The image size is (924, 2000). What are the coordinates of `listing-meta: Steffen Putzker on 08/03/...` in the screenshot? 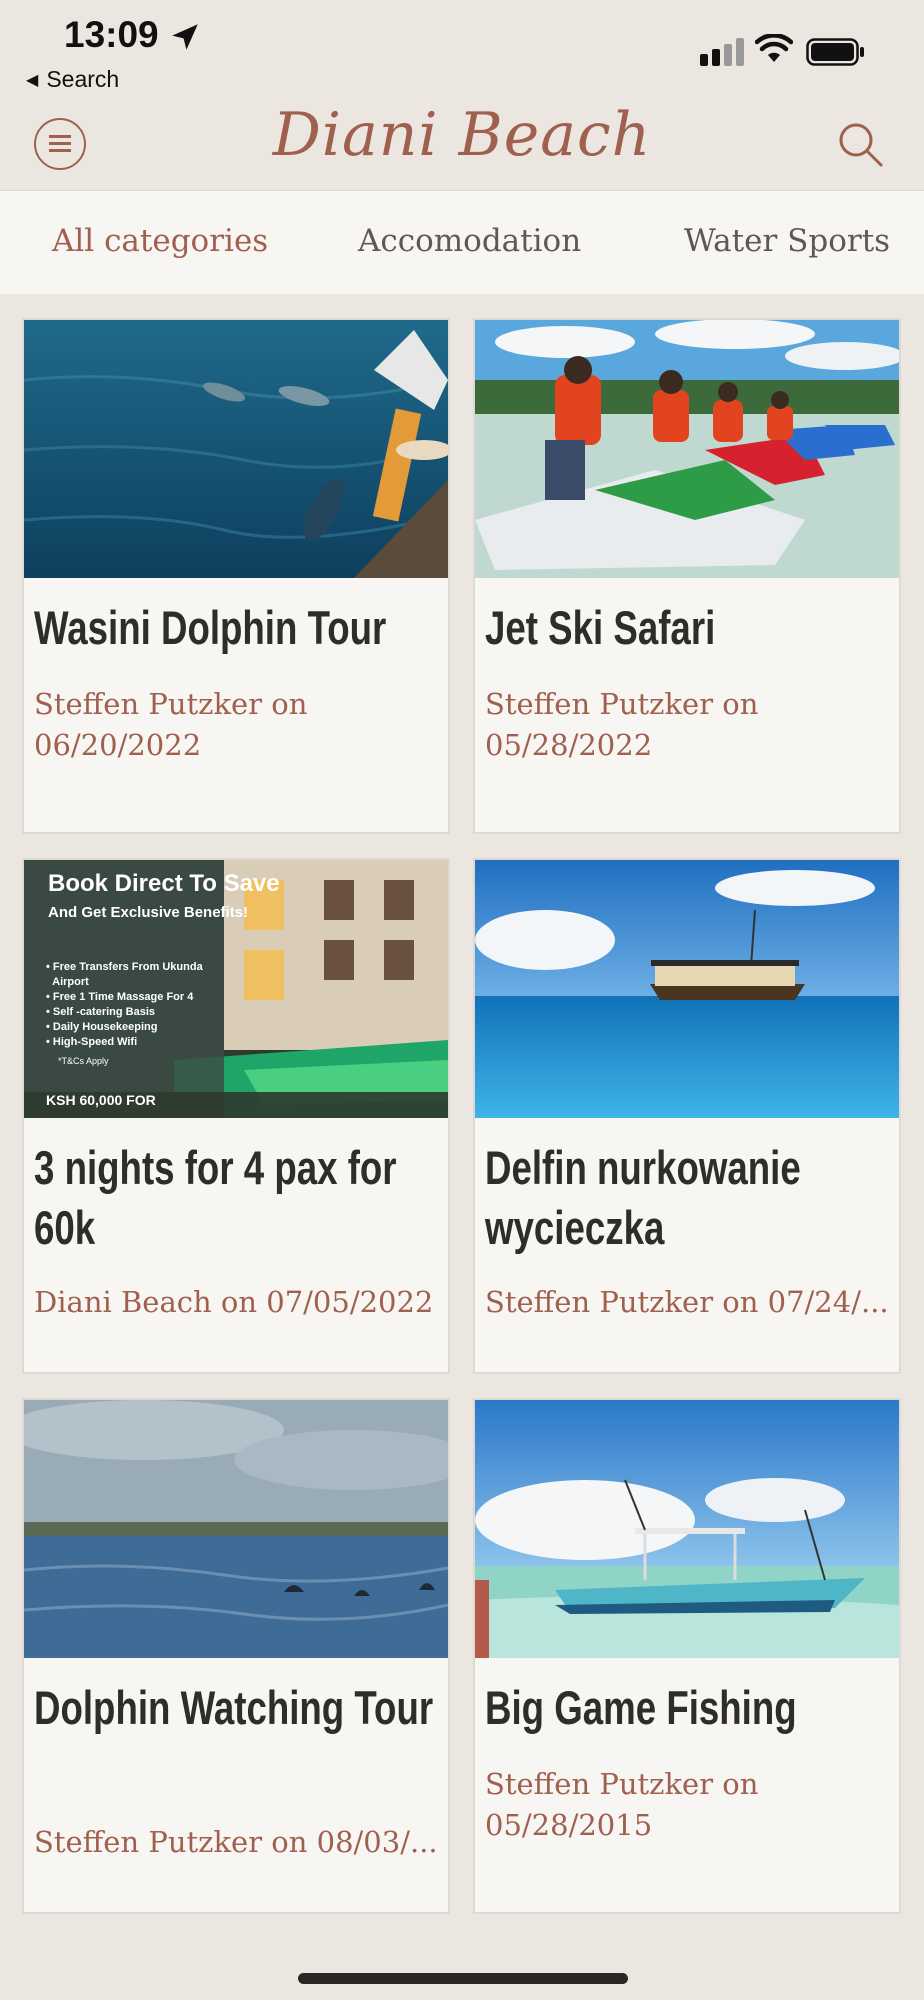 It's located at (236, 1842).